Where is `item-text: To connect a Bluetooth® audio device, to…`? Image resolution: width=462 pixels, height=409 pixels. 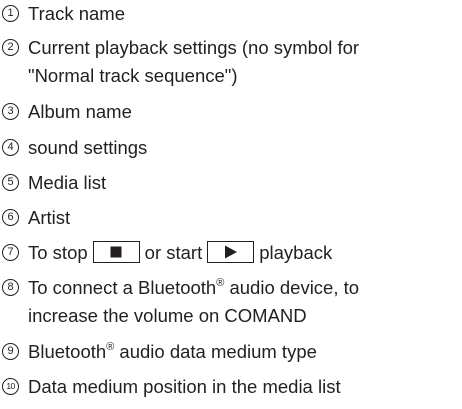 item-text: To connect a Bluetooth® audio device, to… is located at coordinates (245, 302).